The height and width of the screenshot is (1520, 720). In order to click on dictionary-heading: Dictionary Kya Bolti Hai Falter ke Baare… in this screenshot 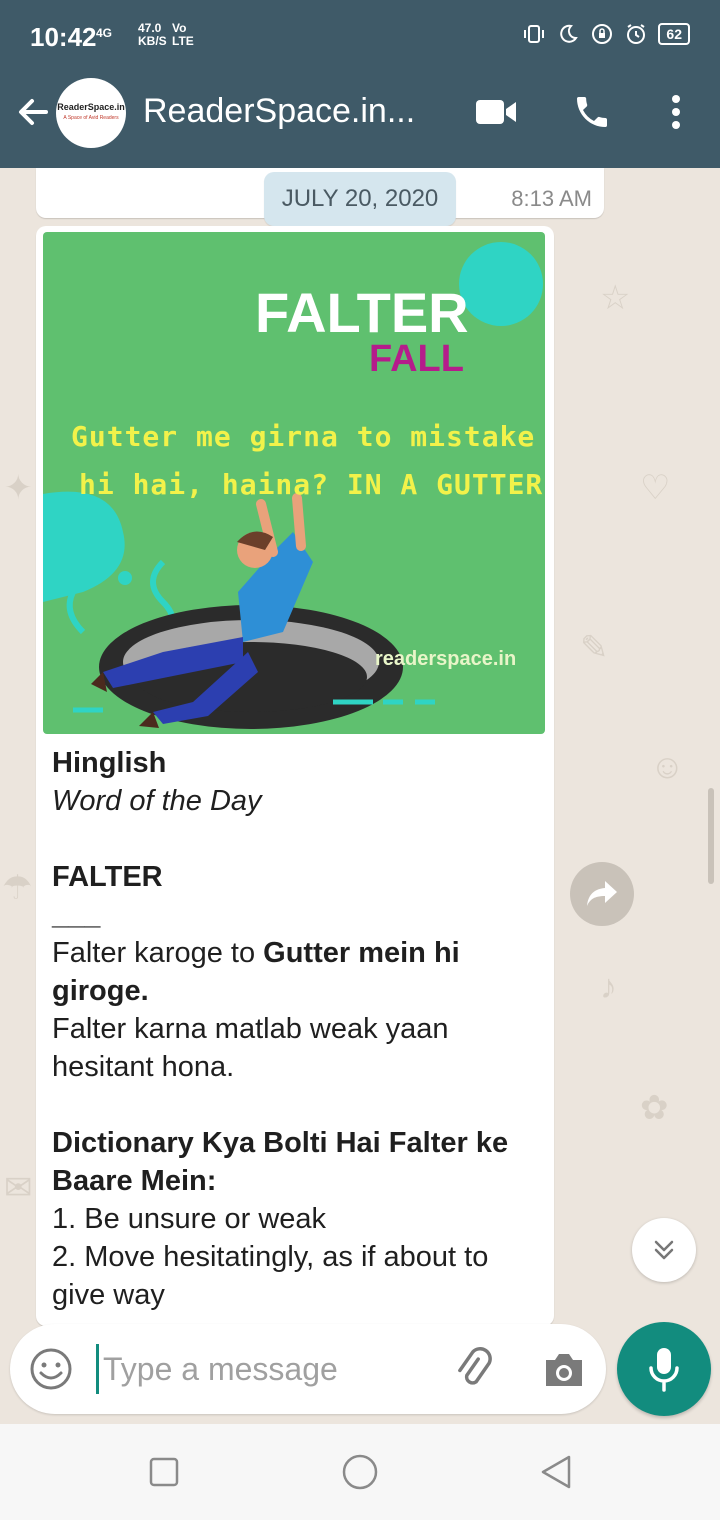, I will do `click(280, 1162)`.